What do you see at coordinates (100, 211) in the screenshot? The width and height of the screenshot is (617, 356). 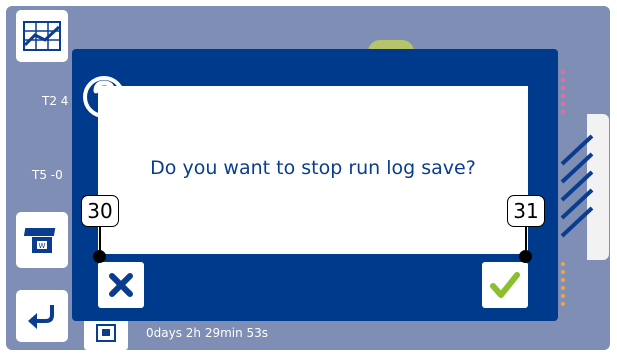 I see `callout-cancel: 30` at bounding box center [100, 211].